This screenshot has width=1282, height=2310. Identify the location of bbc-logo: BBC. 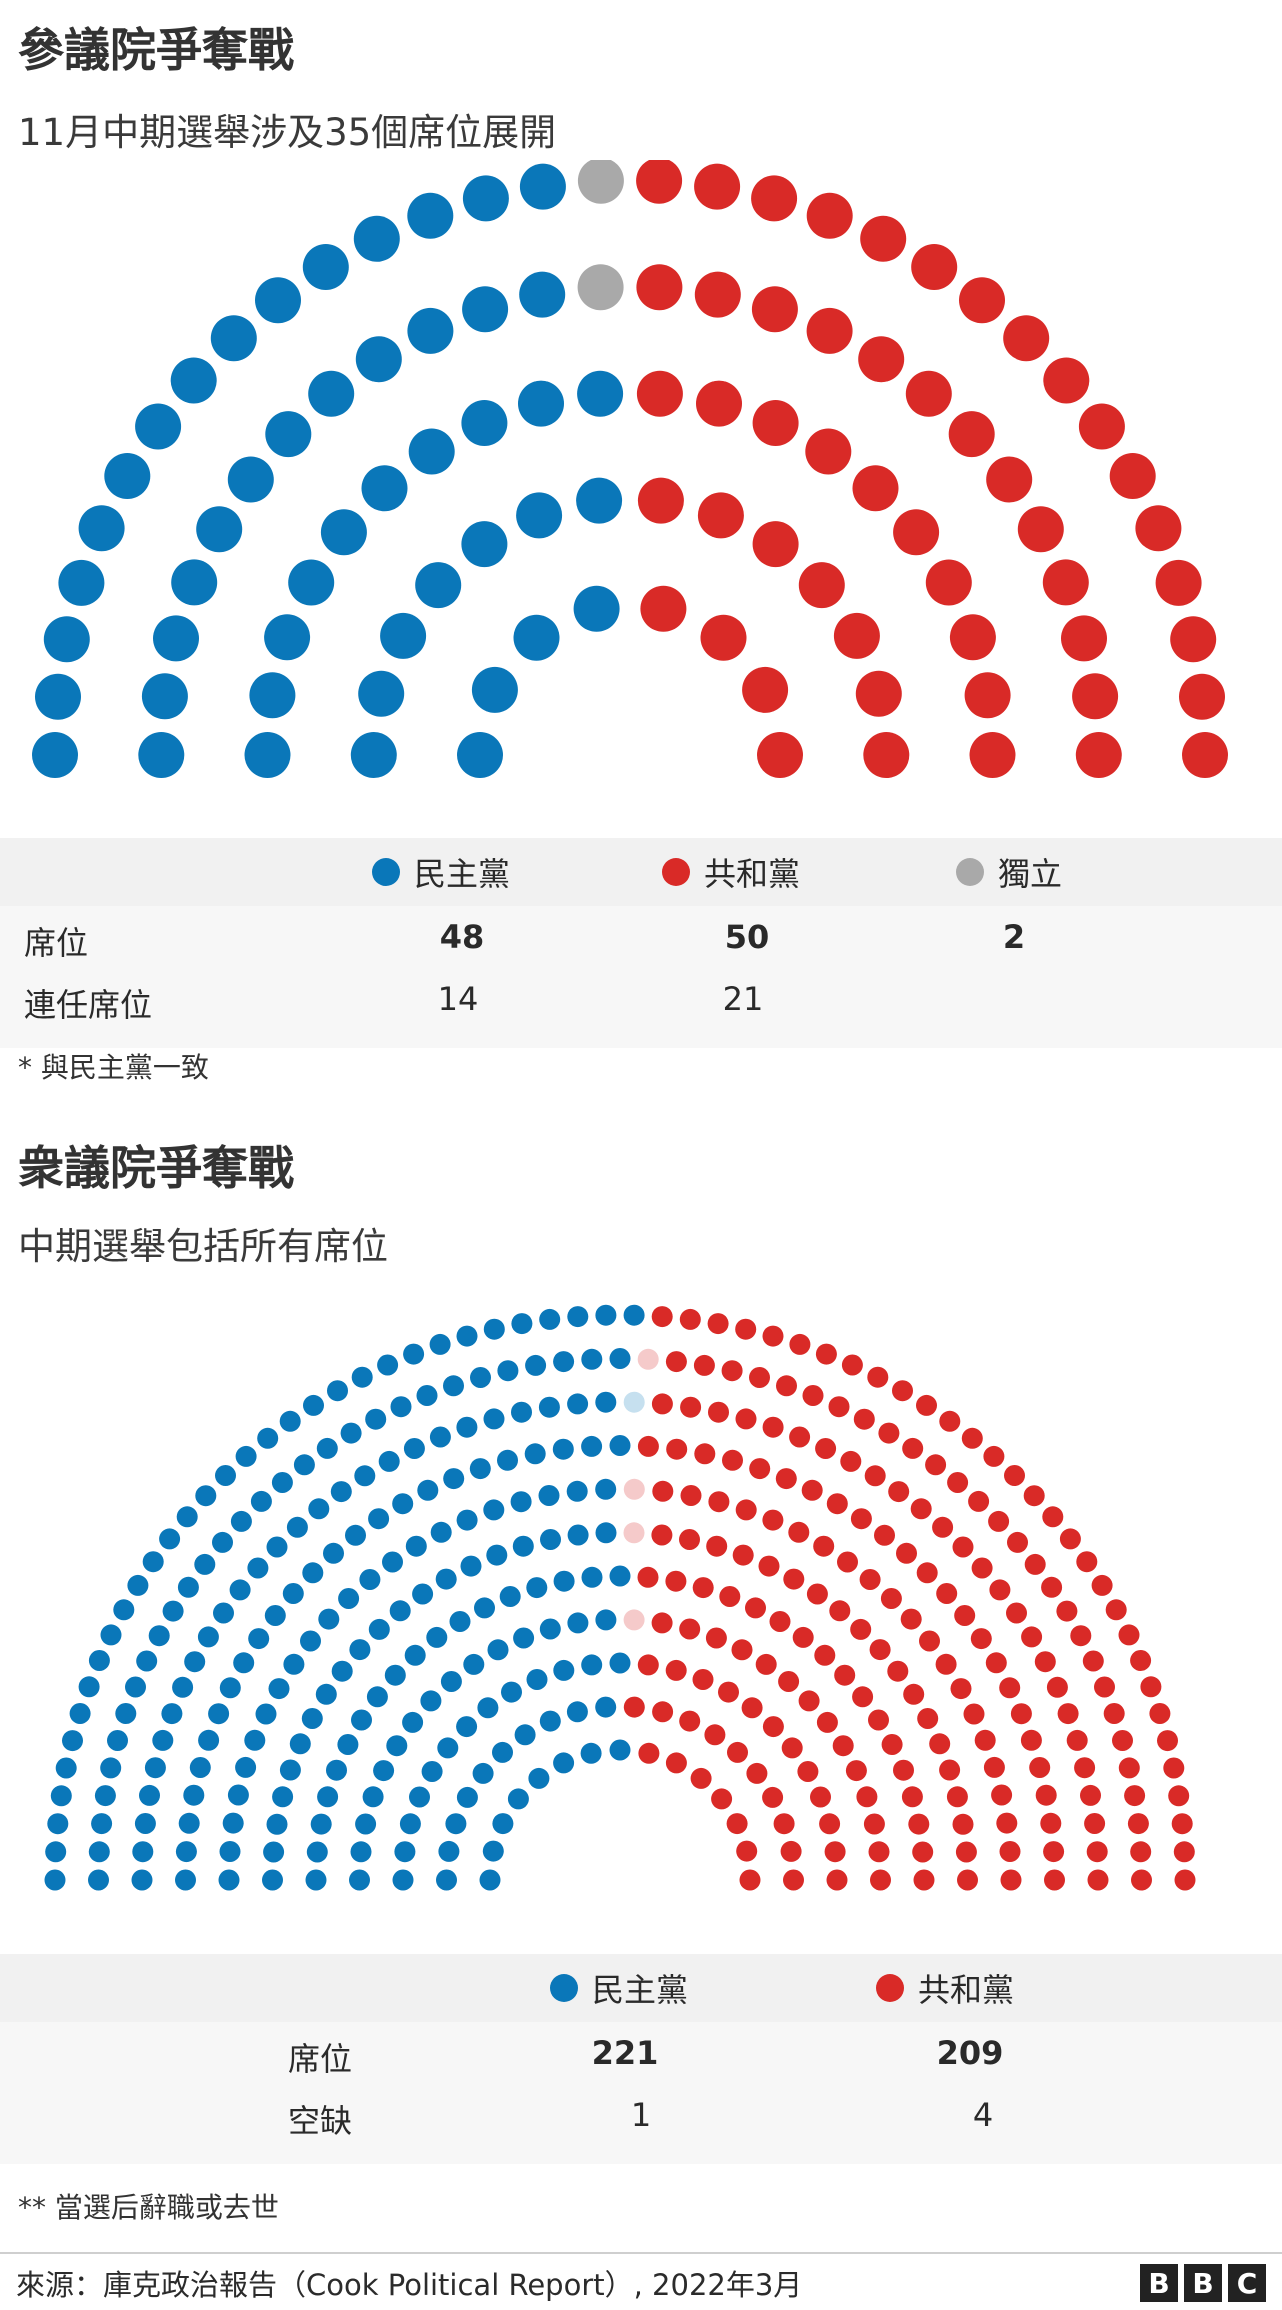
(1203, 2283).